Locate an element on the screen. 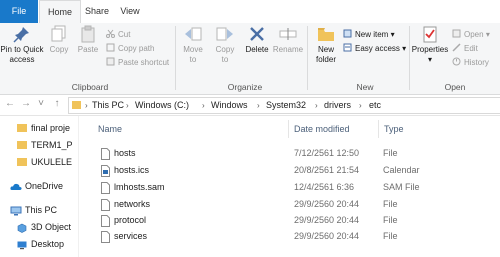  history-button: History is located at coordinates (470, 63).